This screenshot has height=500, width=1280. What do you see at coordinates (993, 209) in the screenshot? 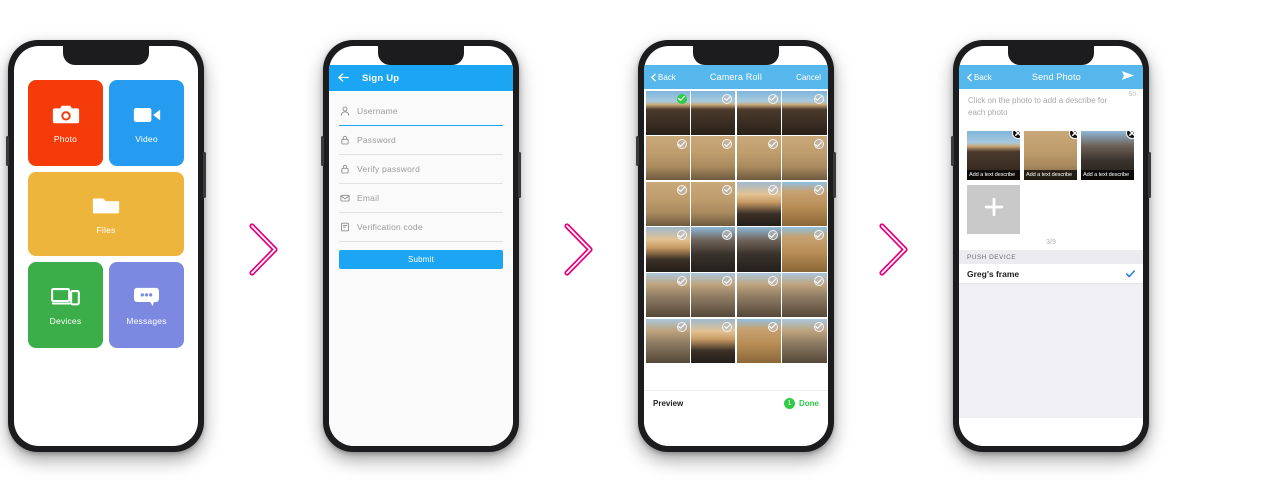
I see `add-photo-button` at bounding box center [993, 209].